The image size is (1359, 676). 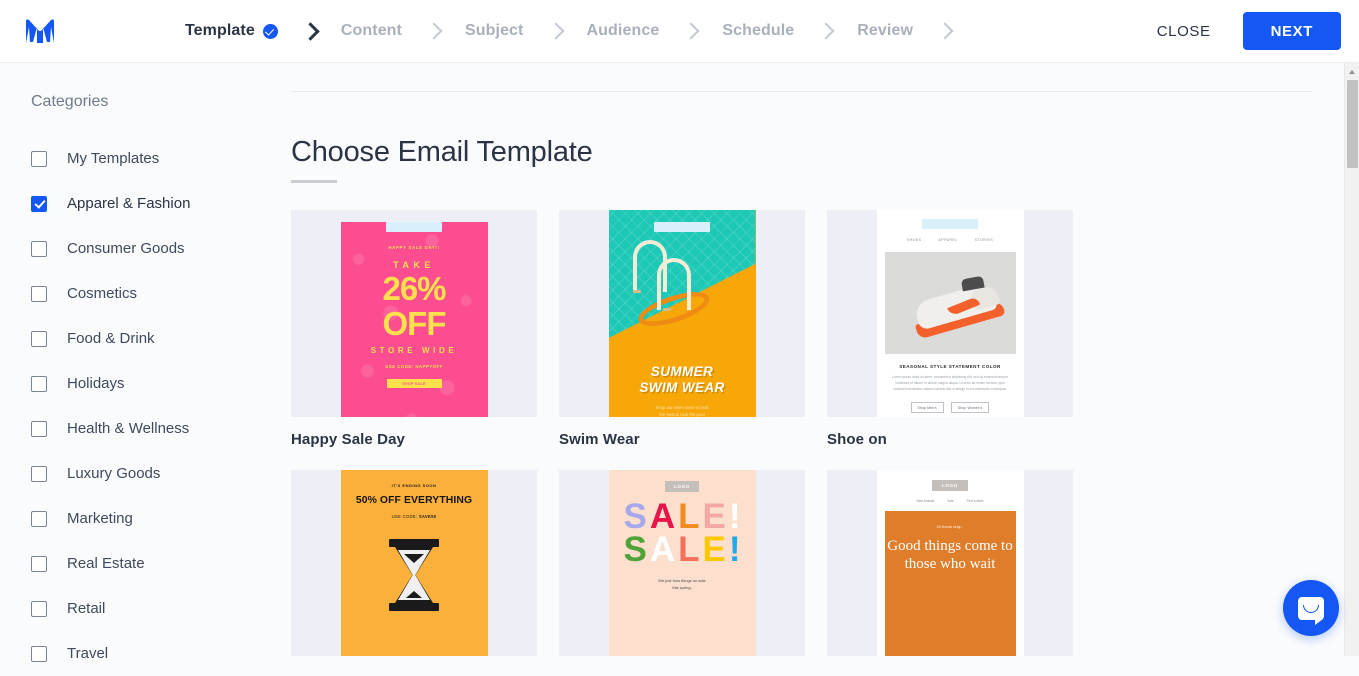 What do you see at coordinates (405, 516) in the screenshot?
I see `preview-code-prefix: USE CODE:` at bounding box center [405, 516].